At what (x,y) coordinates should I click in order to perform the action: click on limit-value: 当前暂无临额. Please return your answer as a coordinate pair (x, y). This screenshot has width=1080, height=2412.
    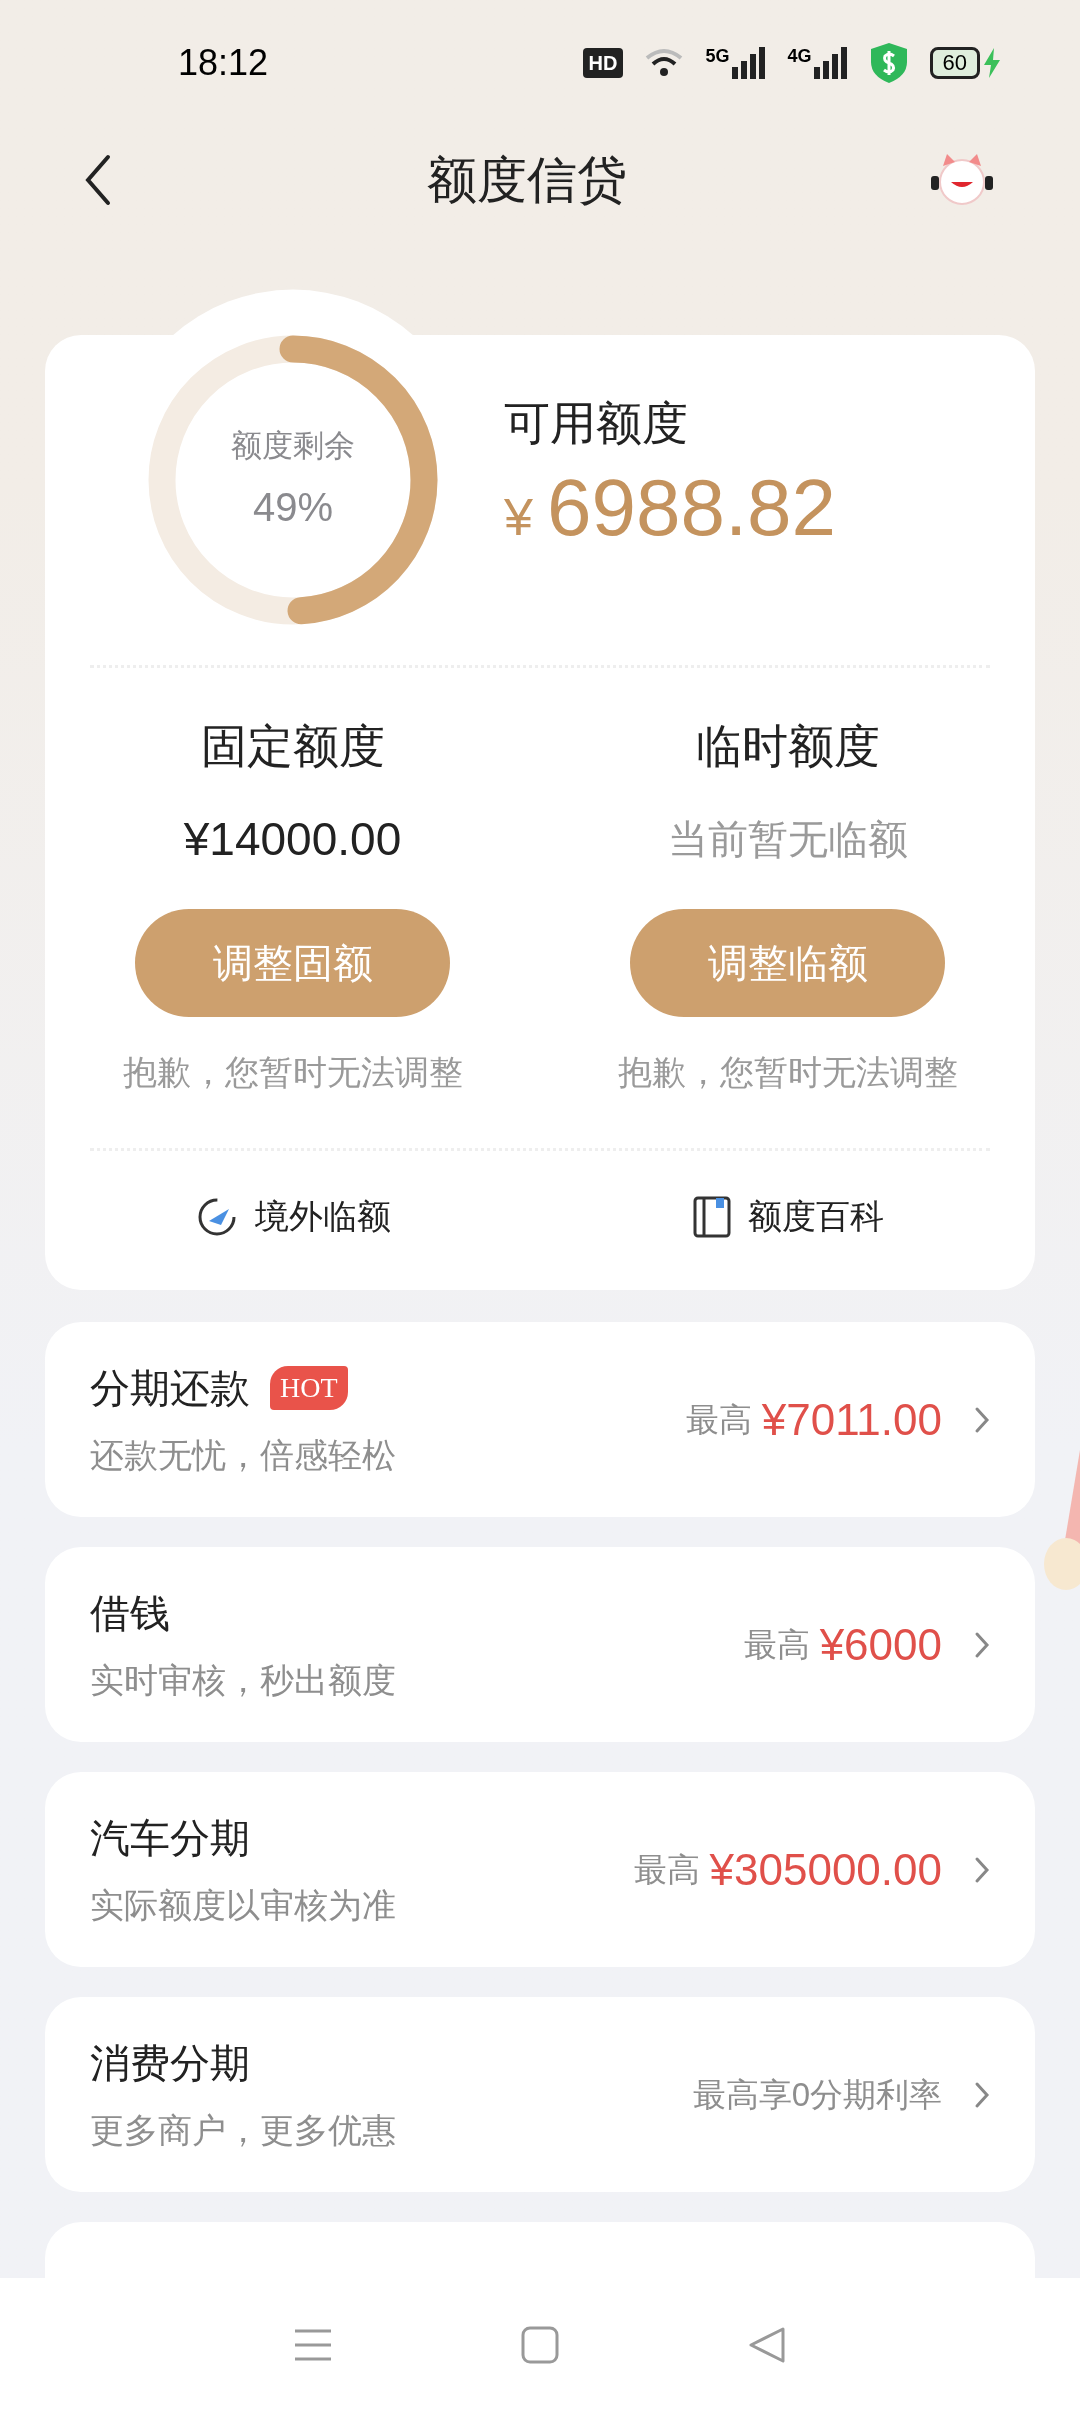
    Looking at the image, I should click on (787, 839).